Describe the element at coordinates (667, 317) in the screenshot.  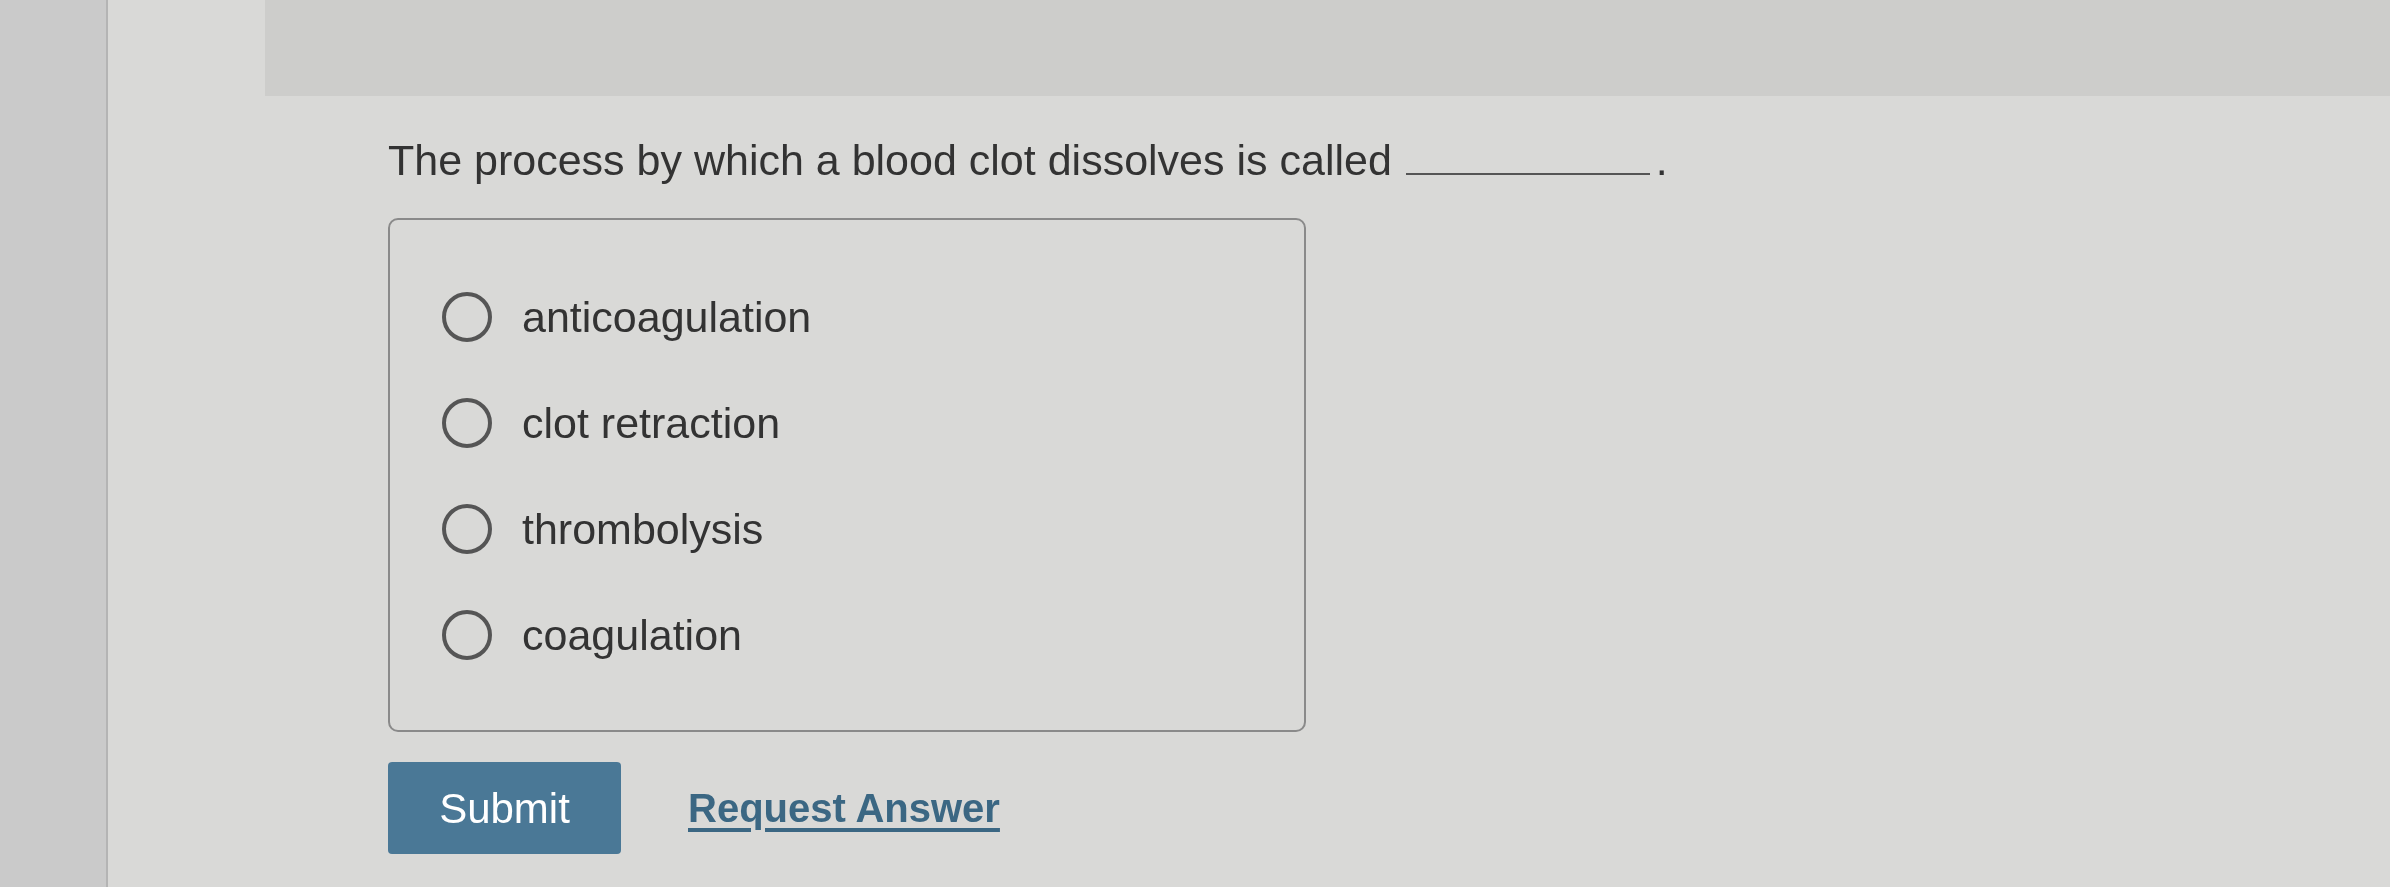
I see `option-label: anticoagulation` at that location.